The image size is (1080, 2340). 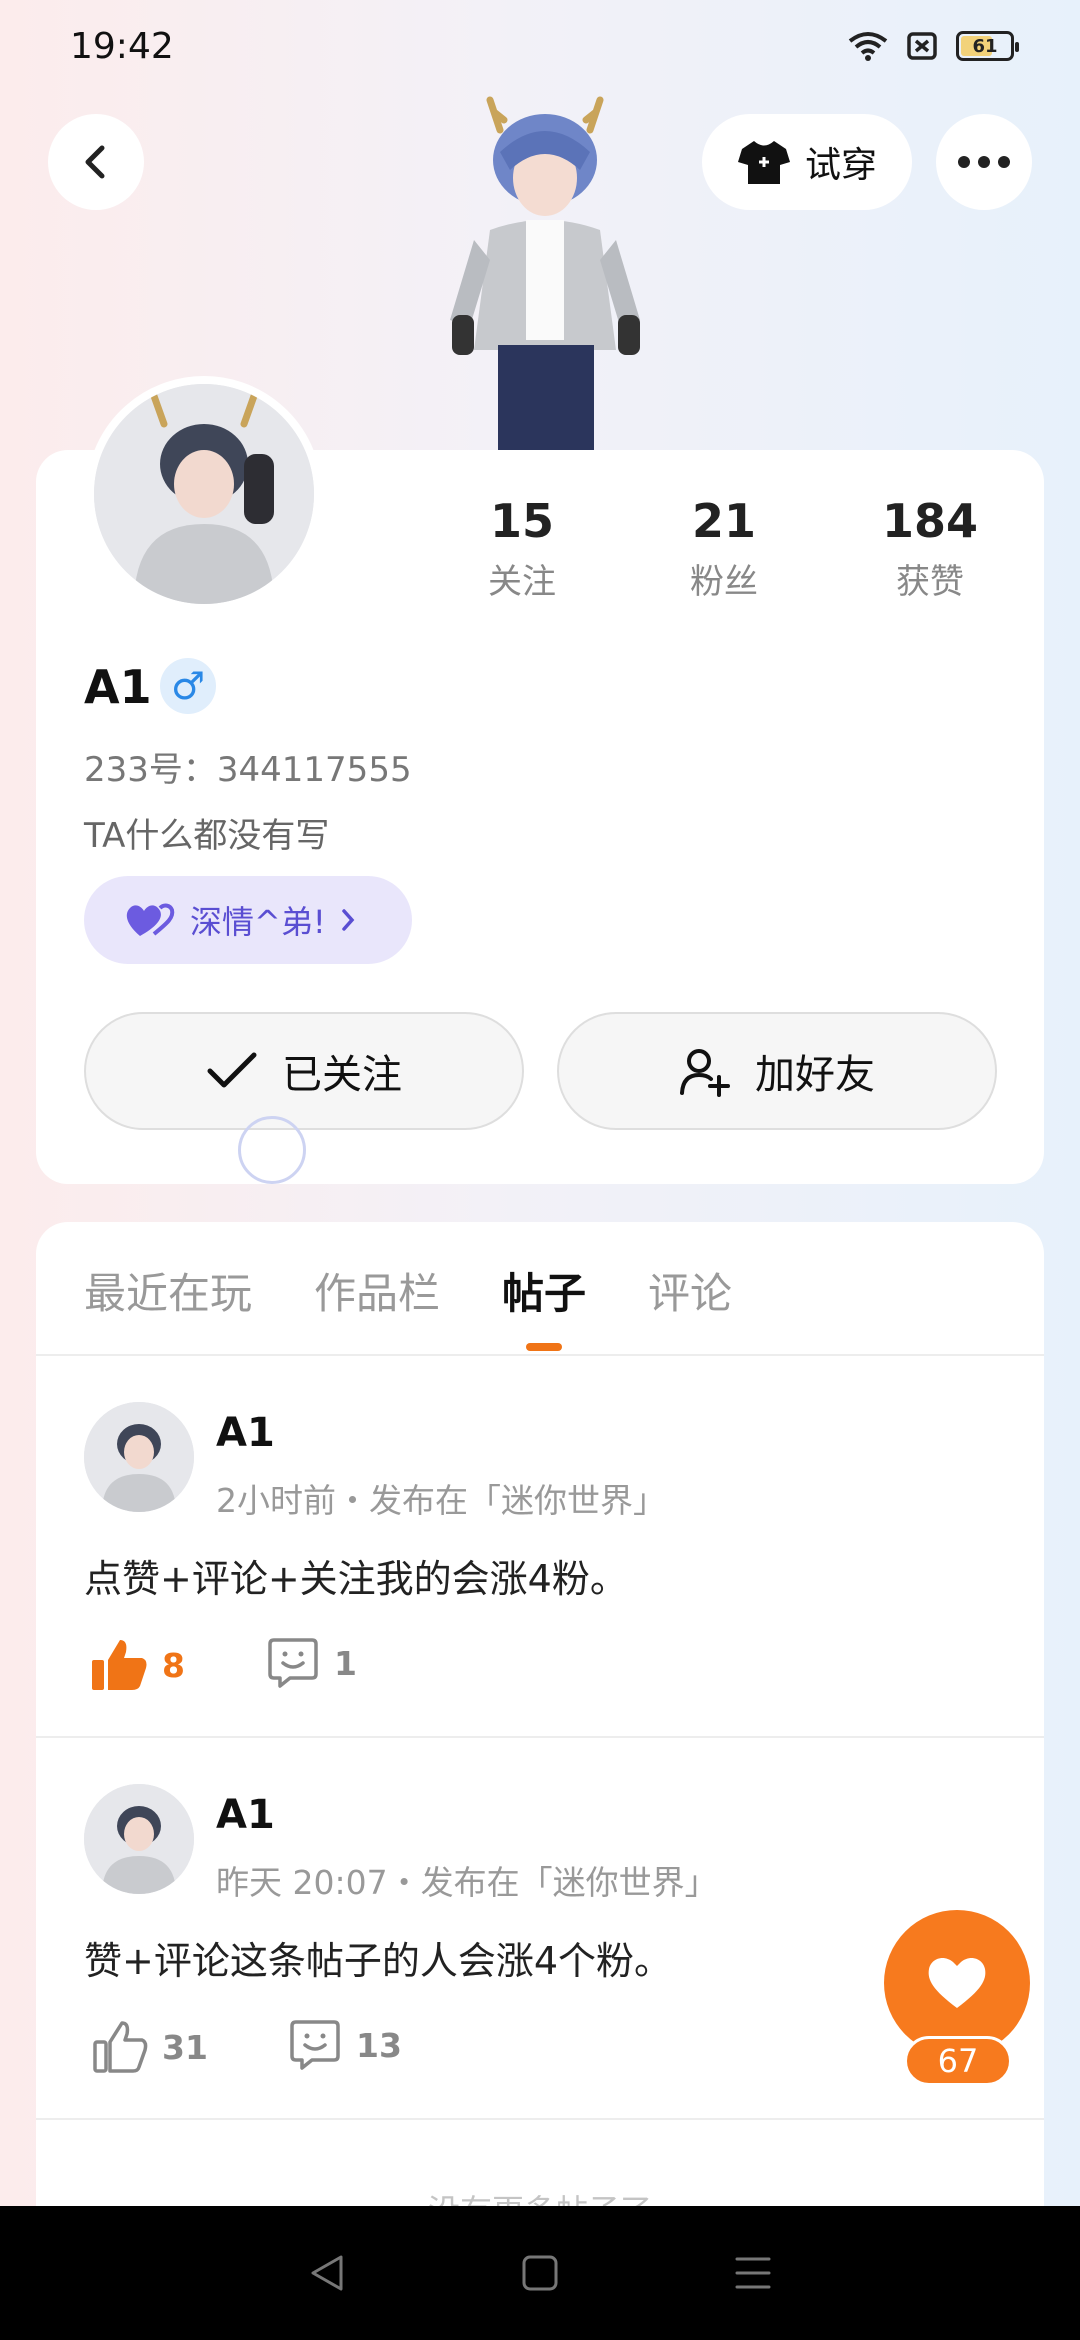 I want to click on nav-back-icon, so click(x=327, y=2273).